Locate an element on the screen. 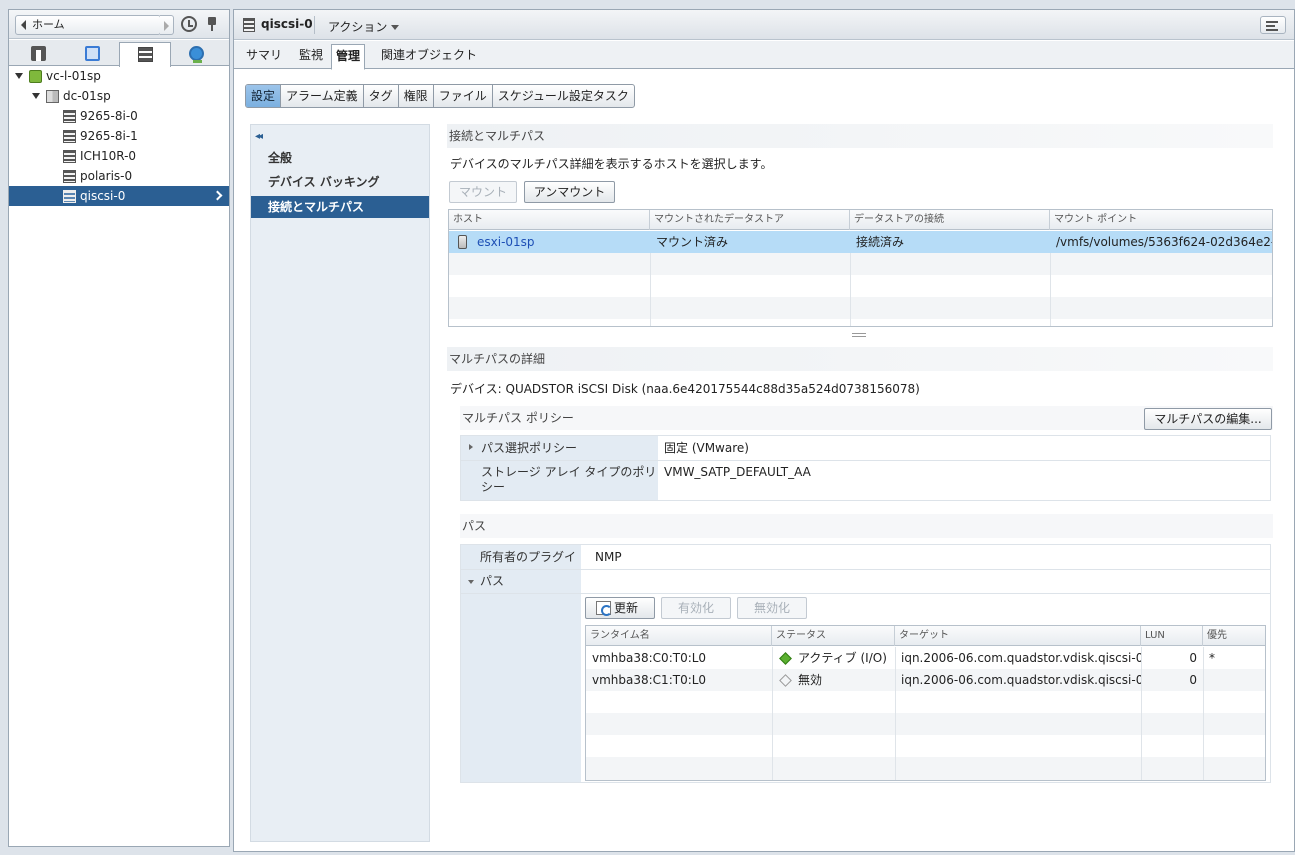  collapse-icon: ◂◂ is located at coordinates (259, 136).